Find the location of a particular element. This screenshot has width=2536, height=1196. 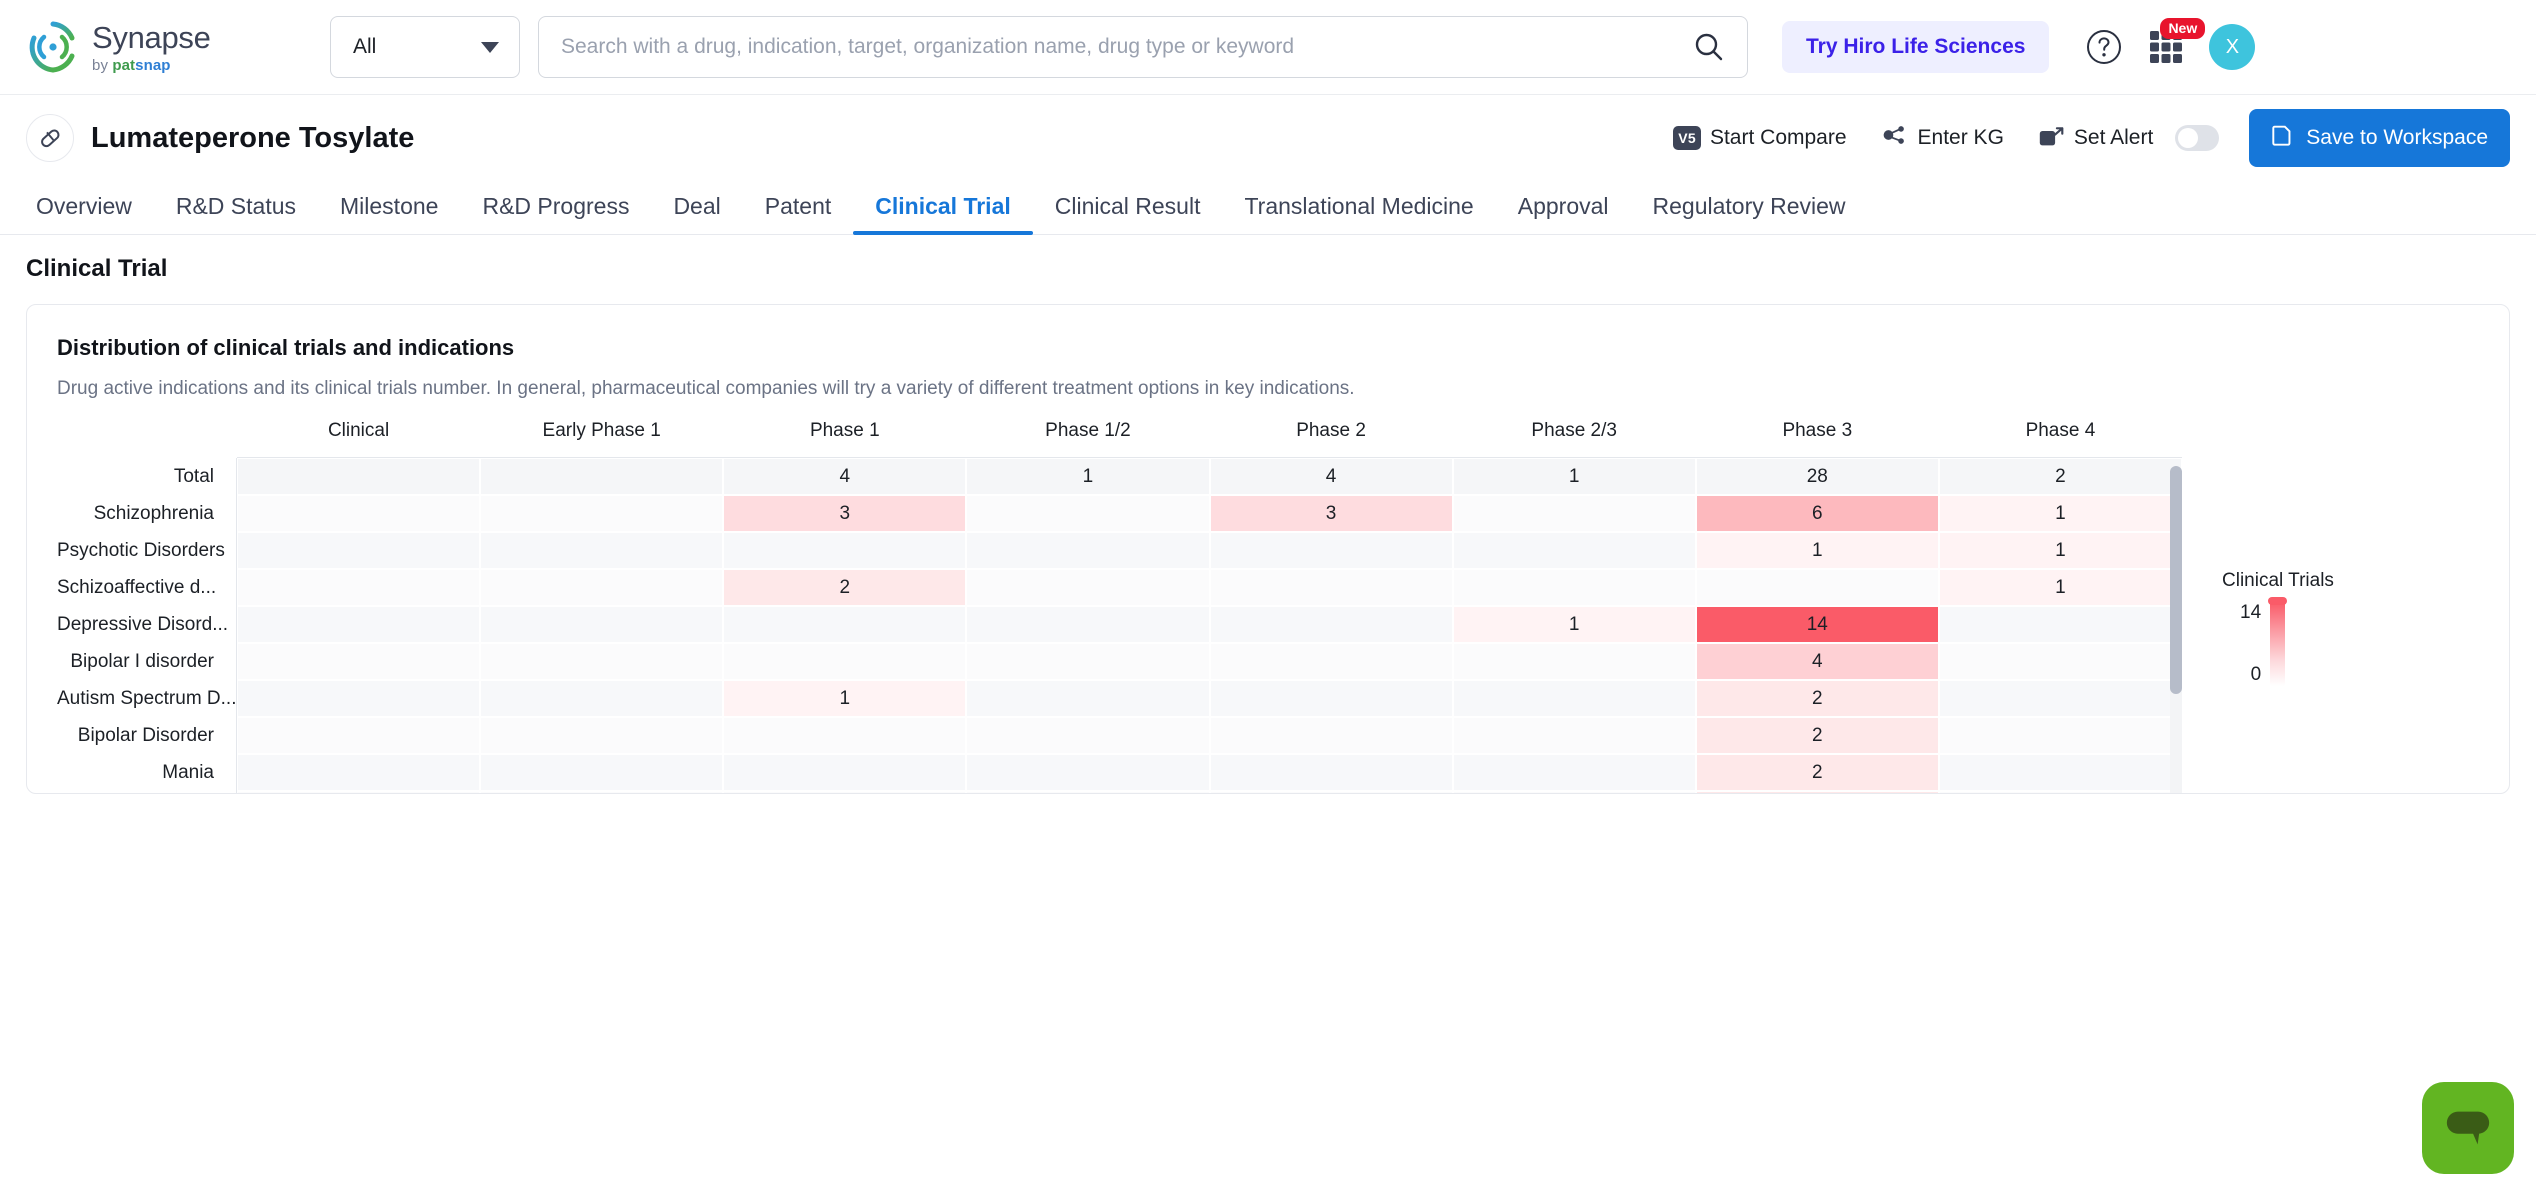

tab-approval: Approval is located at coordinates (1563, 213).